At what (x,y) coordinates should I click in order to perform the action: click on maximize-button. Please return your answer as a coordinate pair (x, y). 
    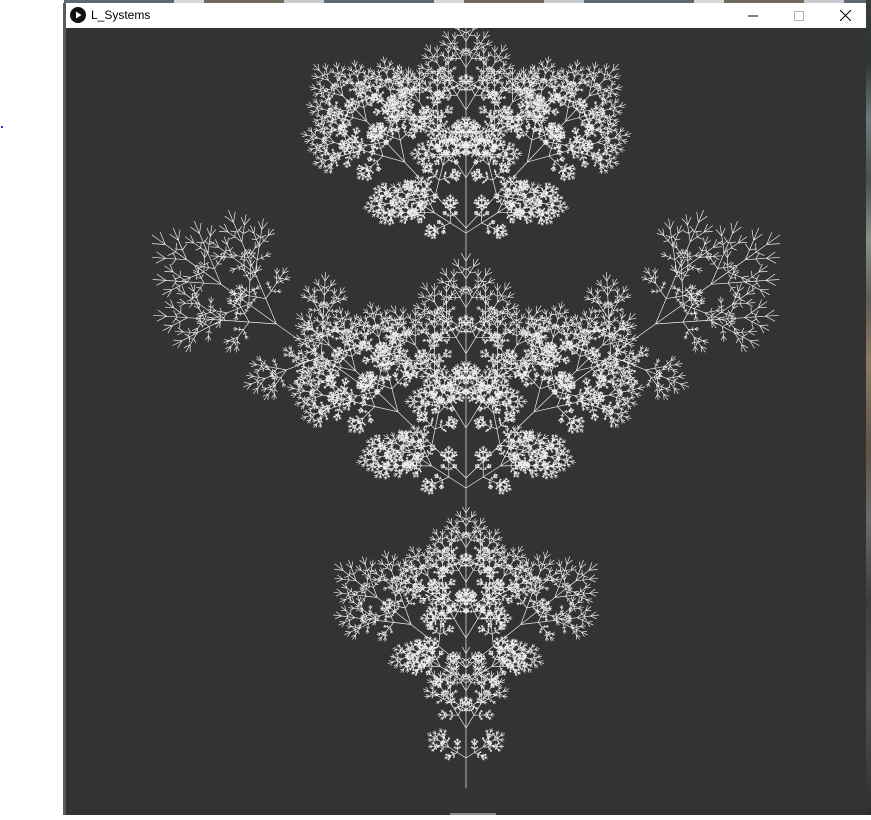
    Looking at the image, I should click on (799, 15).